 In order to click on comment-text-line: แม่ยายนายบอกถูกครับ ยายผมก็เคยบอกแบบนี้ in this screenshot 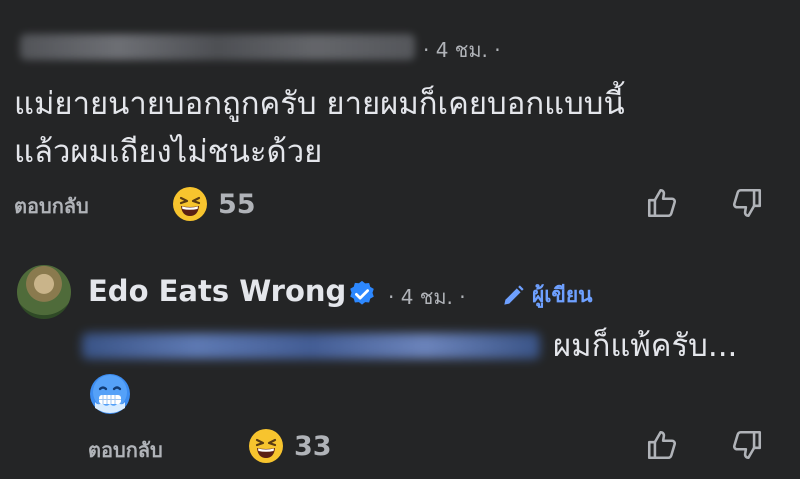, I will do `click(319, 104)`.